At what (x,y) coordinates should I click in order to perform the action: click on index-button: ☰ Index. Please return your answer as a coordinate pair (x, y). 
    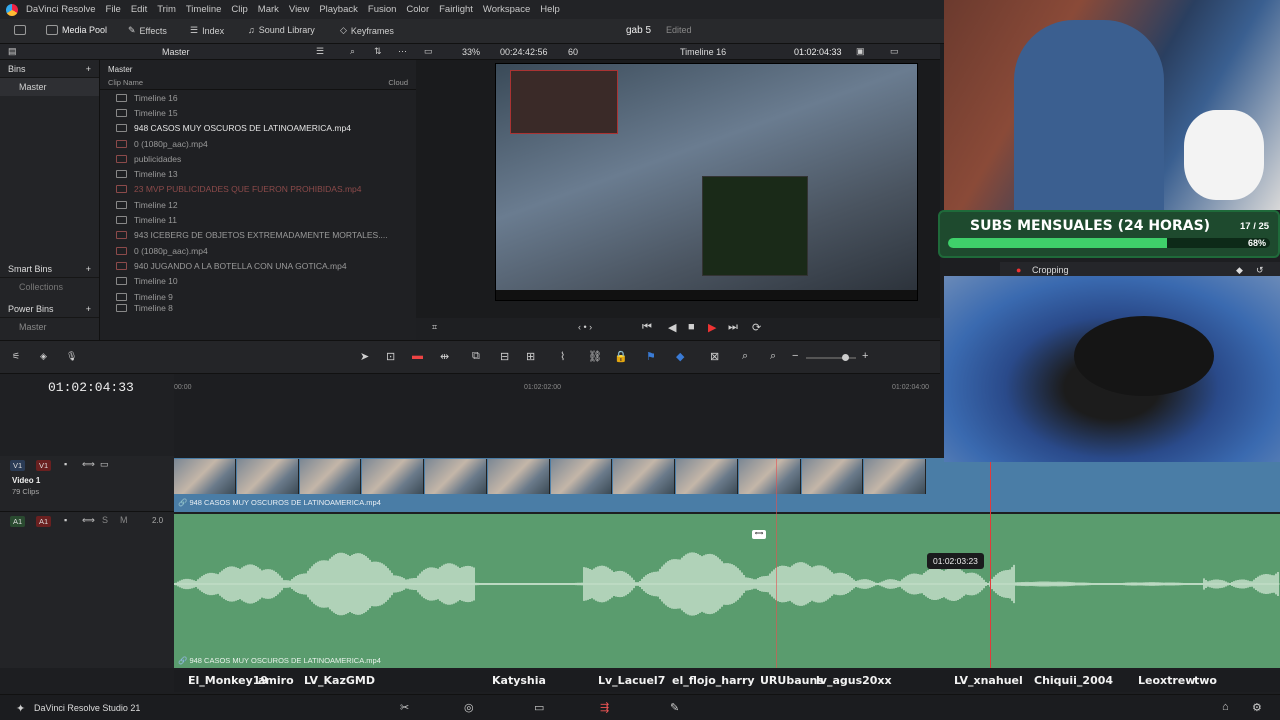
    Looking at the image, I should click on (207, 30).